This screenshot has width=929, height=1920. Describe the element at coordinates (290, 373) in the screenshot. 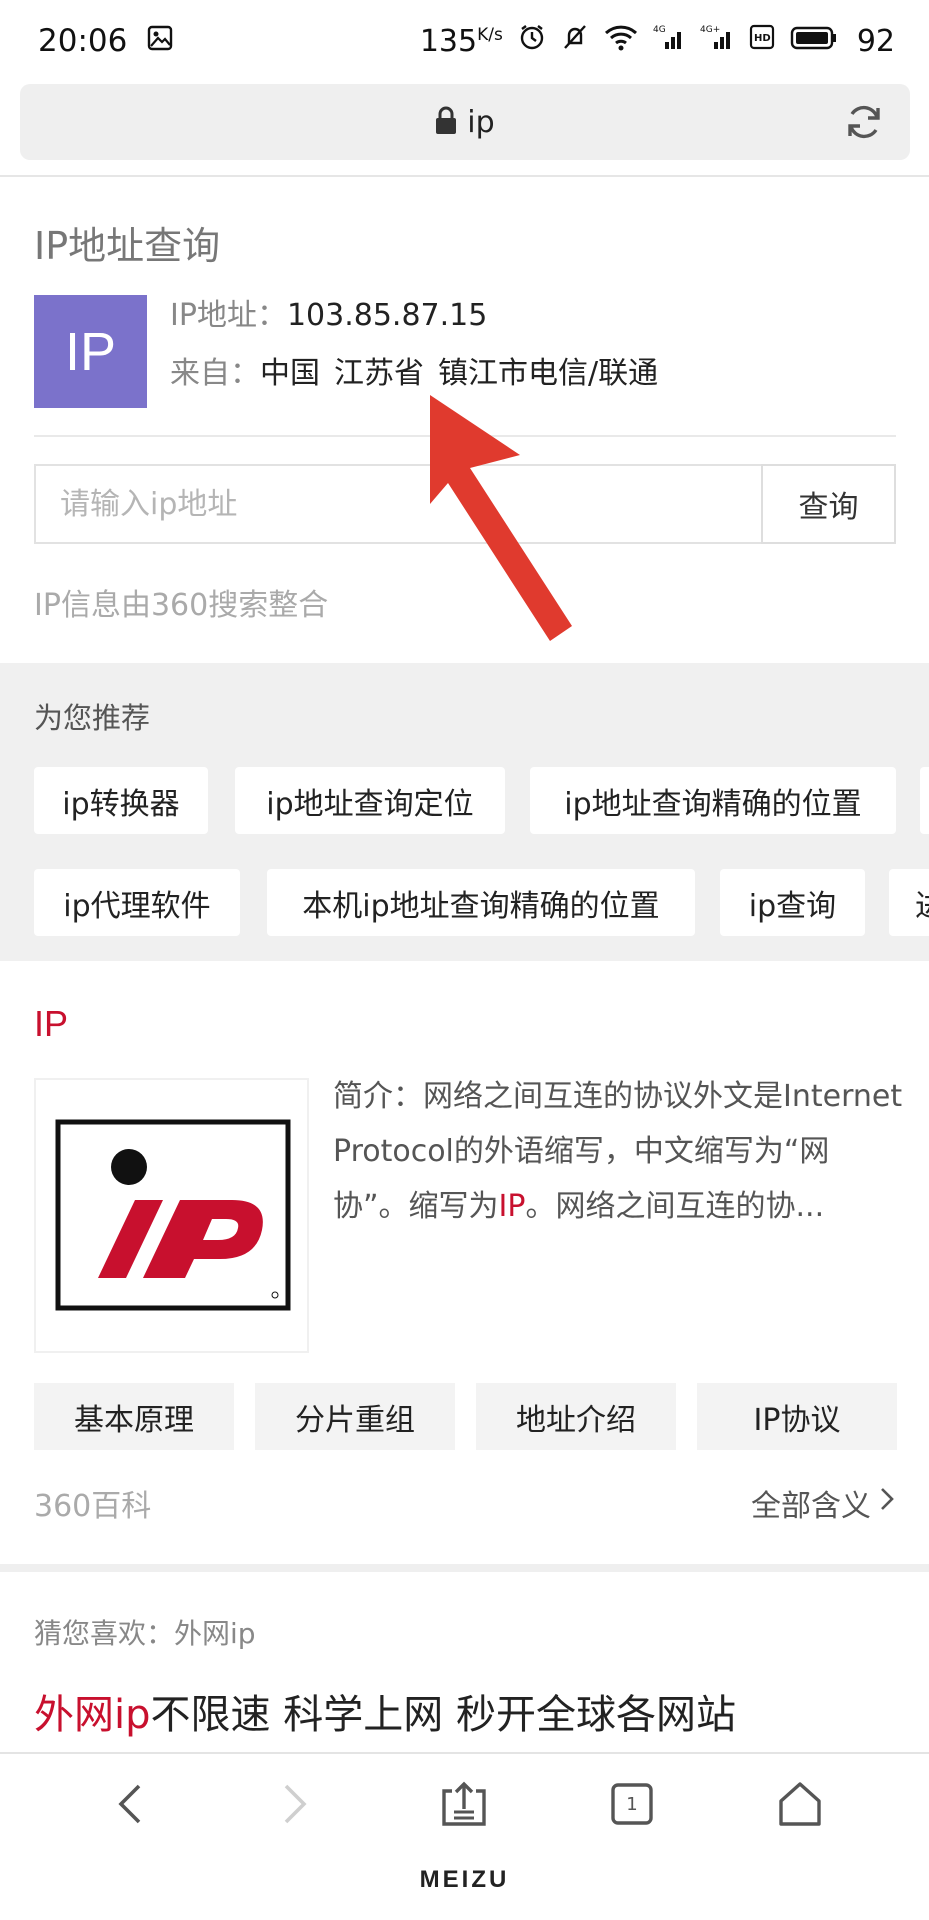

I see `ip-location-country: 中国` at that location.